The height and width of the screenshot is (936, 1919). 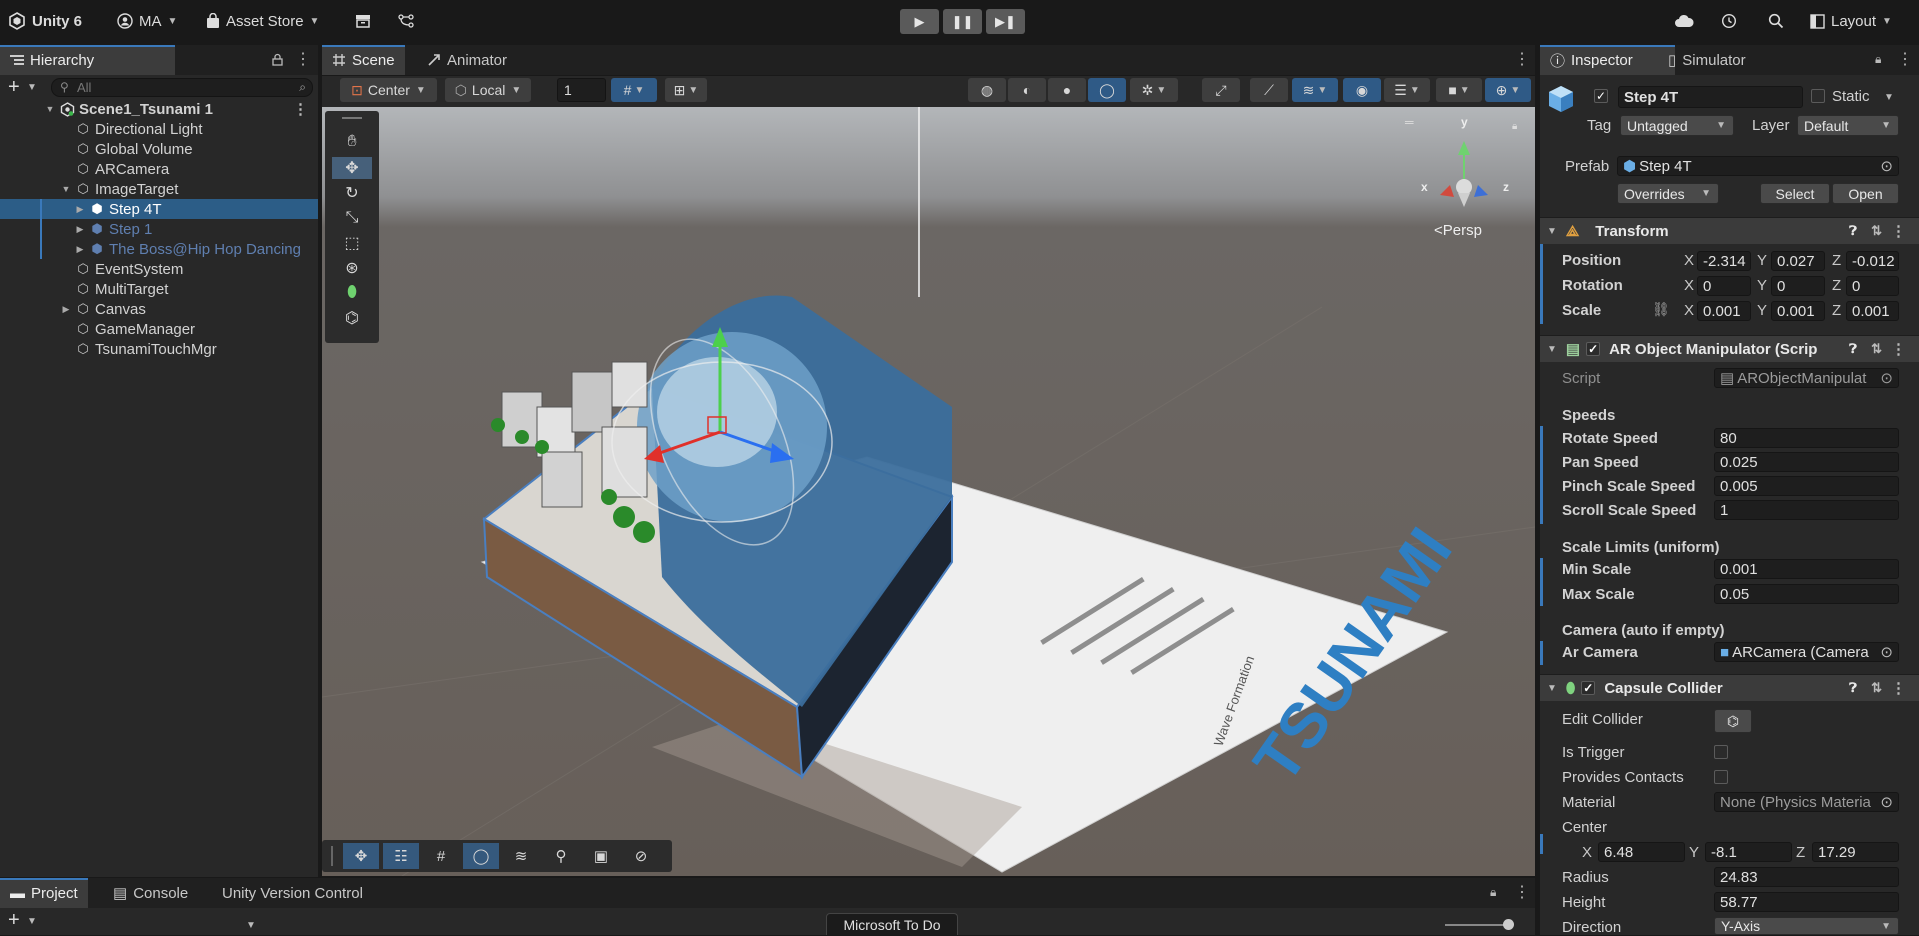 I want to click on zoom-slider, so click(x=1479, y=924).